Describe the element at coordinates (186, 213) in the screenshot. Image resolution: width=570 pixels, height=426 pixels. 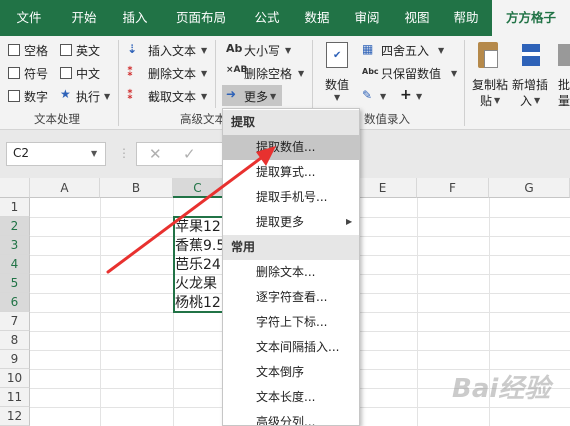
I see `arrow-shaft` at that location.